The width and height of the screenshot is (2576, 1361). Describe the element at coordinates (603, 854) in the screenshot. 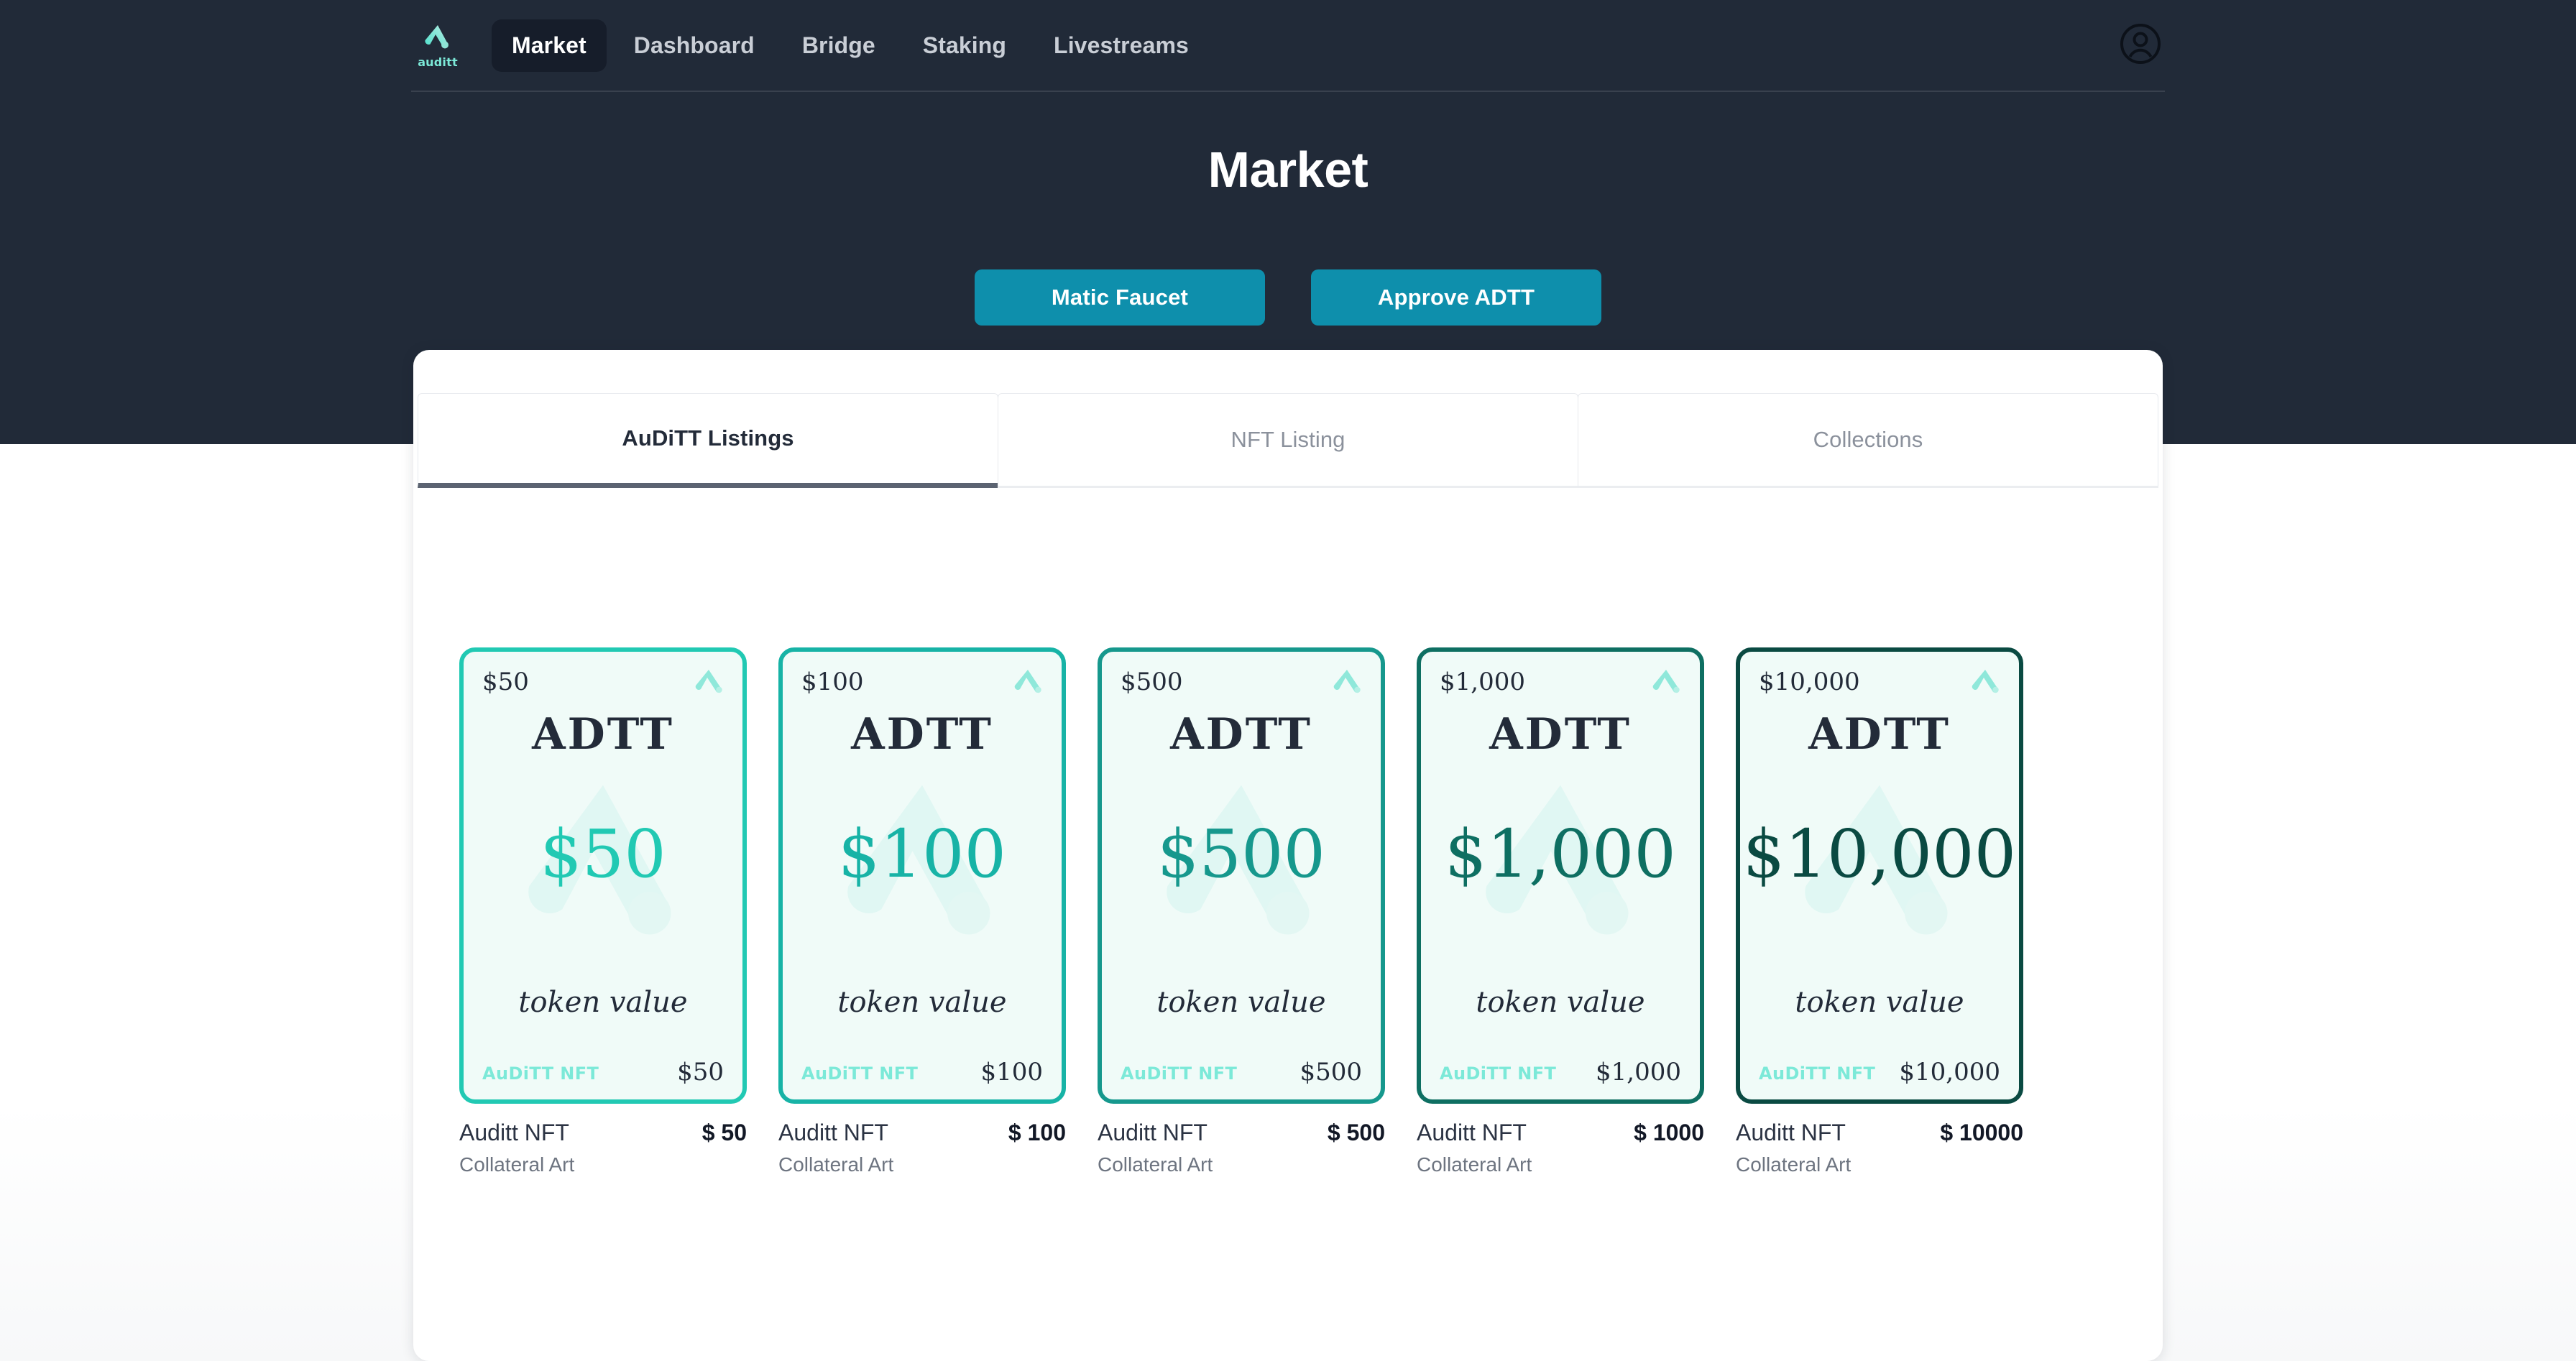

I see `artwork-token-value: $50` at that location.